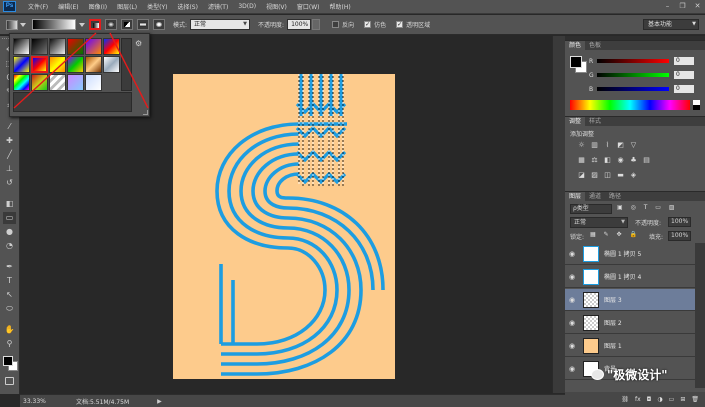 This screenshot has height=407, width=705. I want to click on menu-3d: 3D(D), so click(247, 6).